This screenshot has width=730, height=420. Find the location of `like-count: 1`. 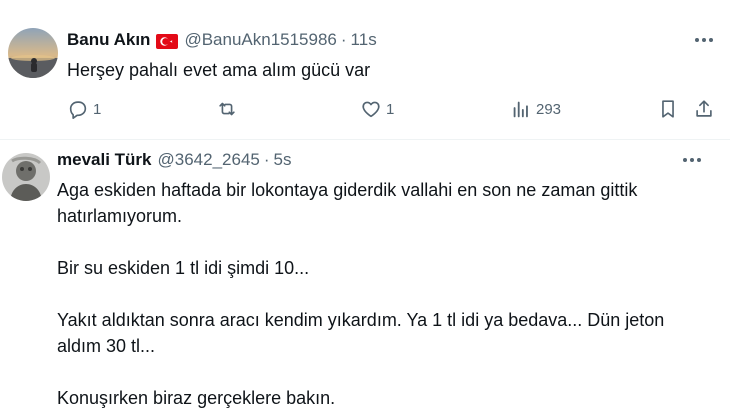

like-count: 1 is located at coordinates (390, 109).